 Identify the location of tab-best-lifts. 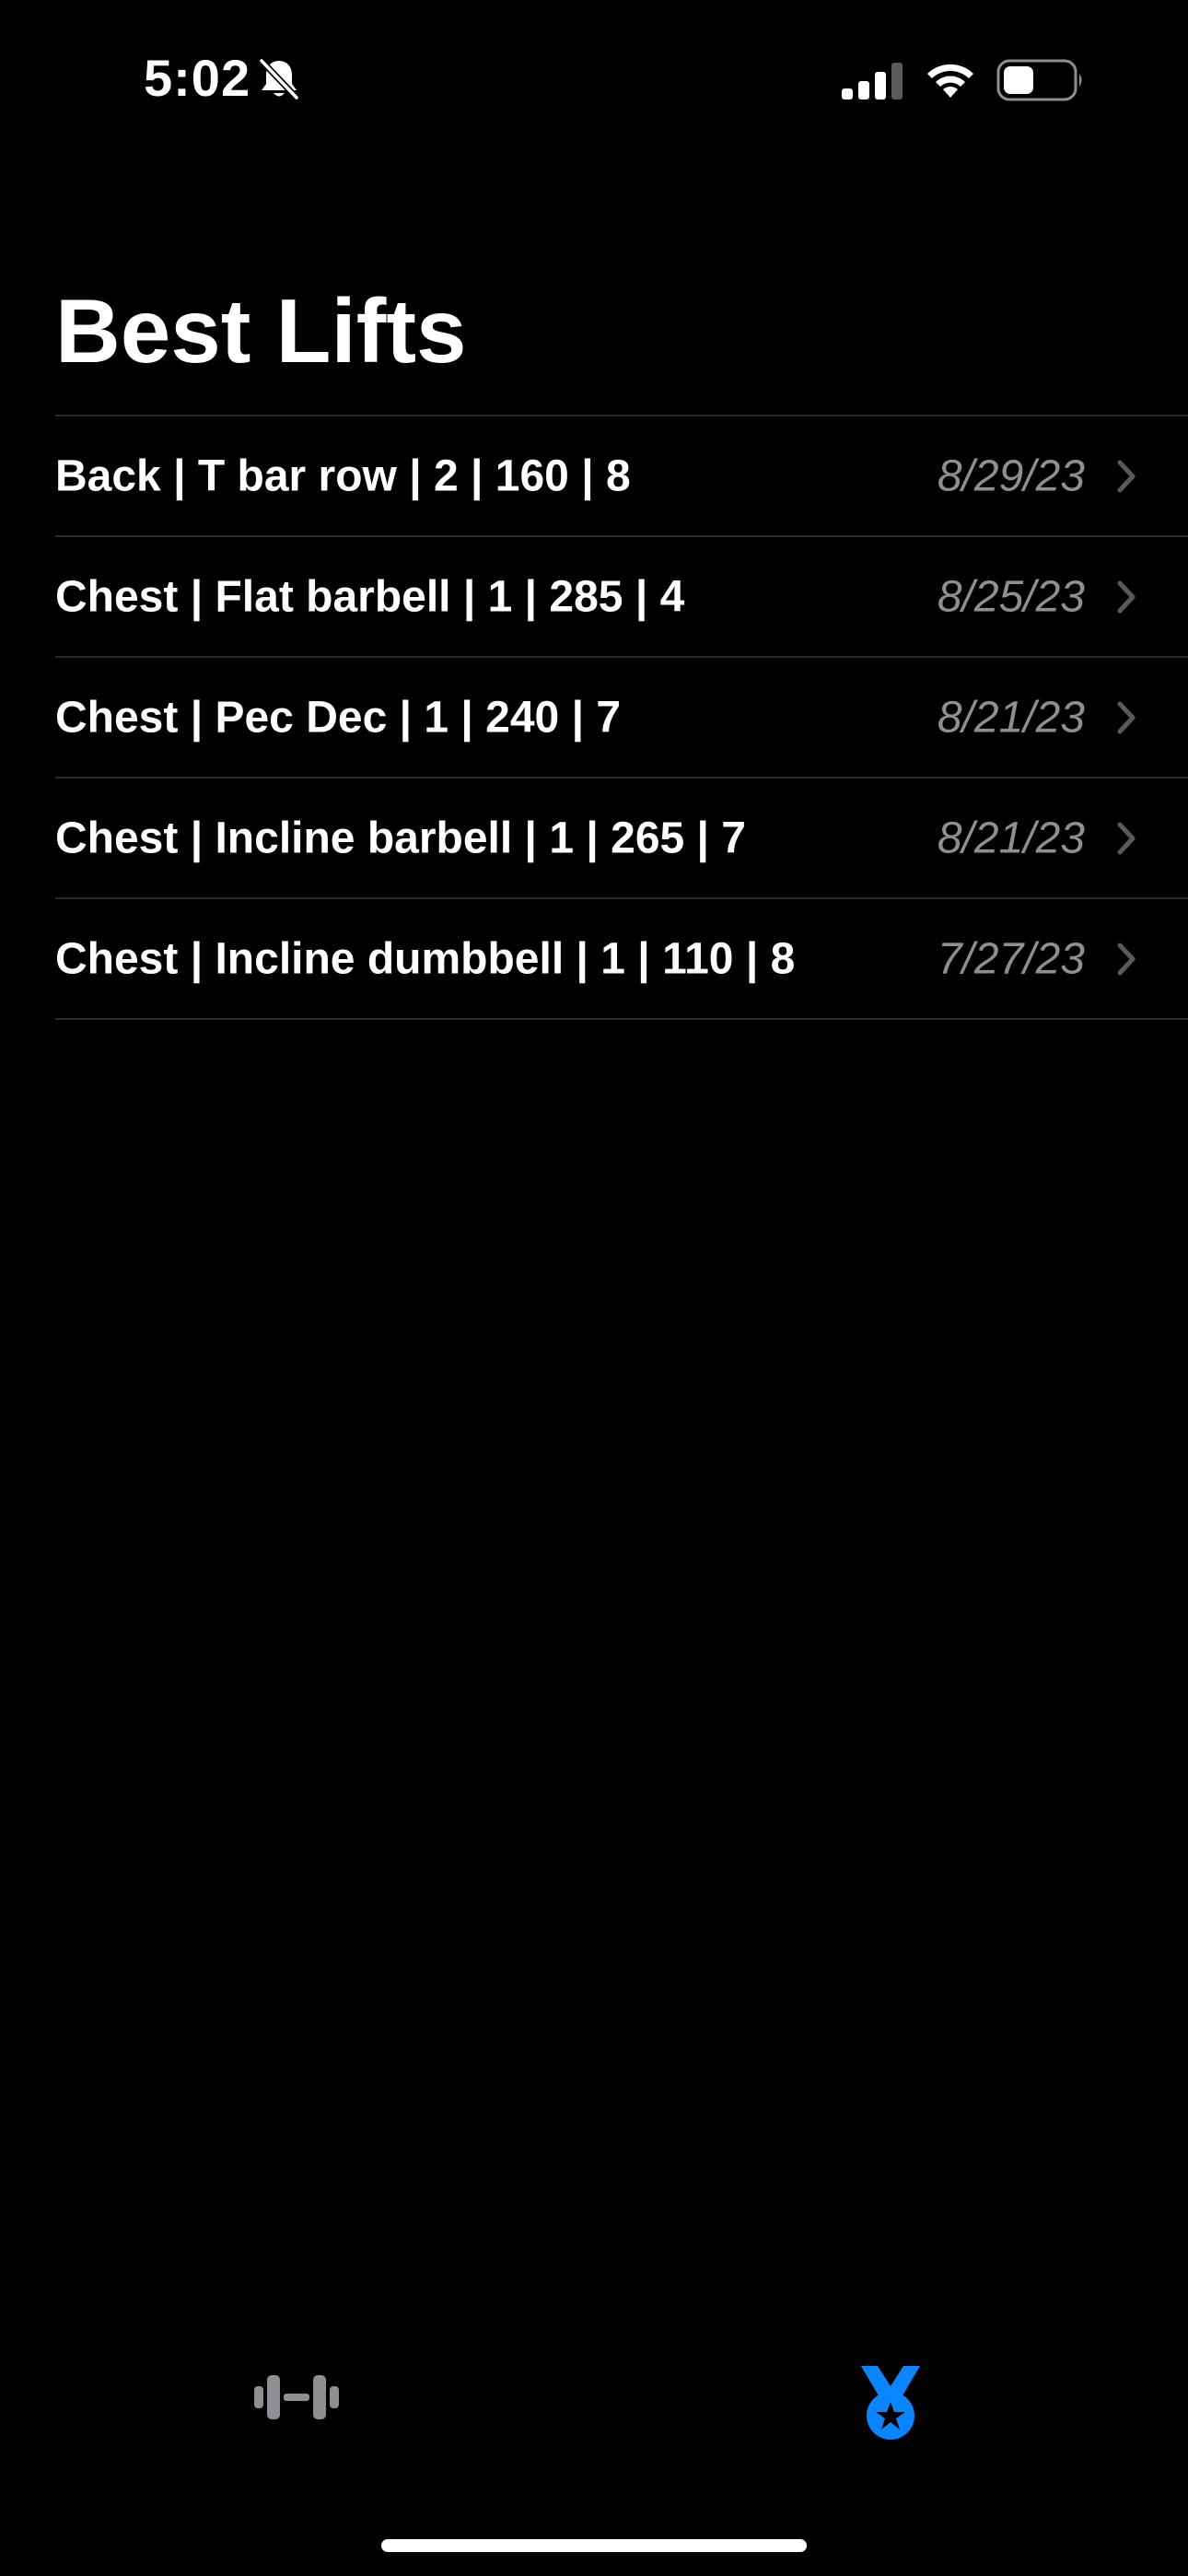
(890, 2386).